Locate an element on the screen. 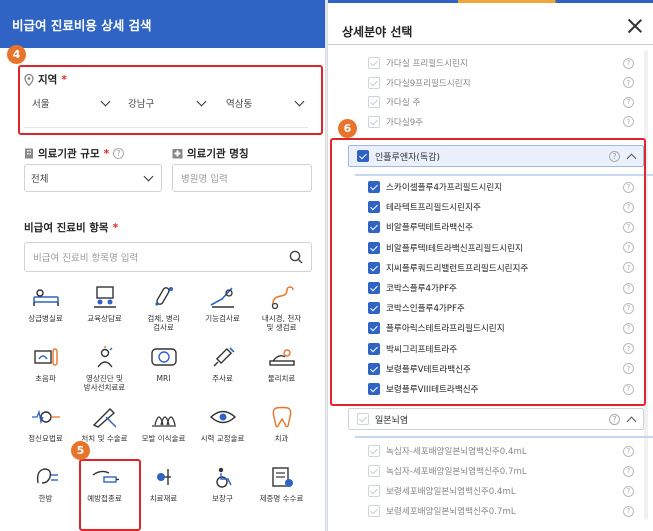  list-item: 가다실9프리필드시린지? is located at coordinates (502, 83).